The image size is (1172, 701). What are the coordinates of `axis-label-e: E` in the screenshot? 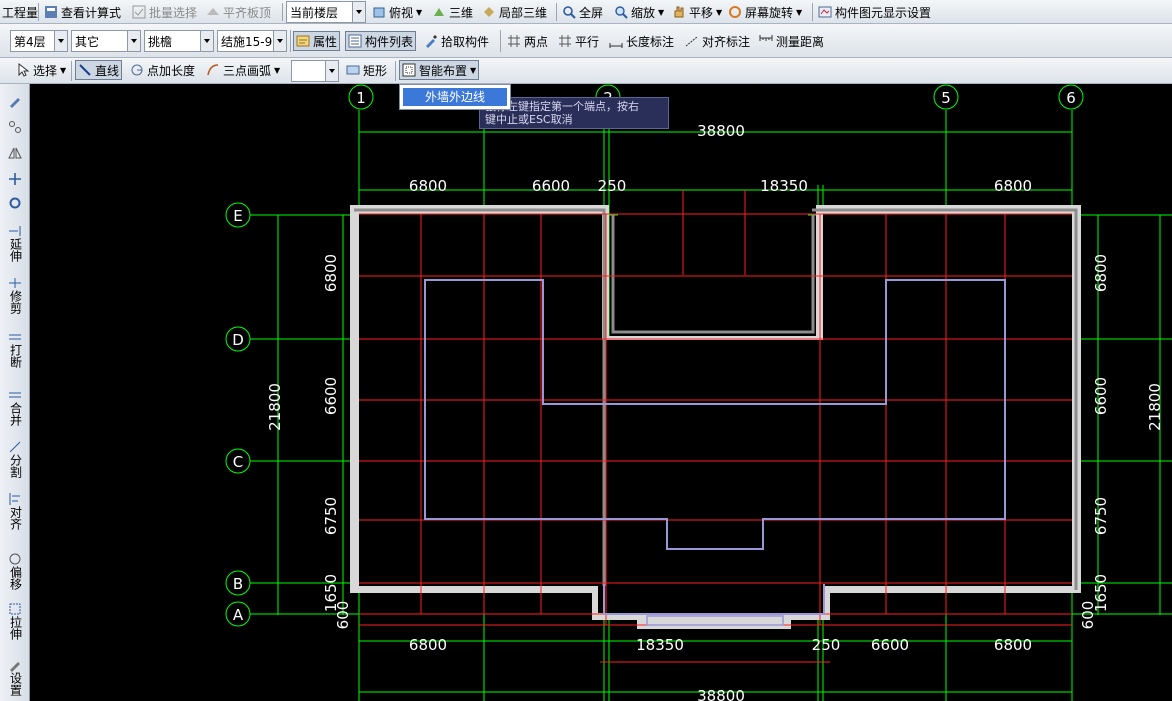 It's located at (237, 216).